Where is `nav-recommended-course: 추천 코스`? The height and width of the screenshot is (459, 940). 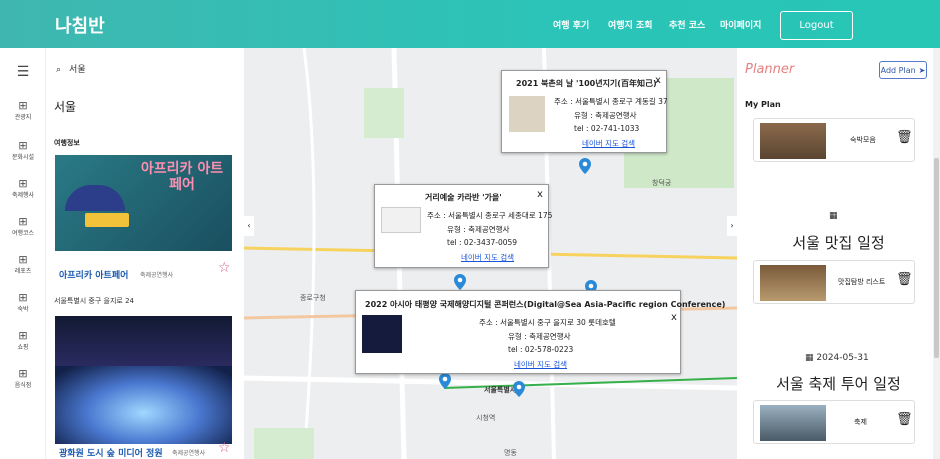 nav-recommended-course: 추천 코스 is located at coordinates (687, 24).